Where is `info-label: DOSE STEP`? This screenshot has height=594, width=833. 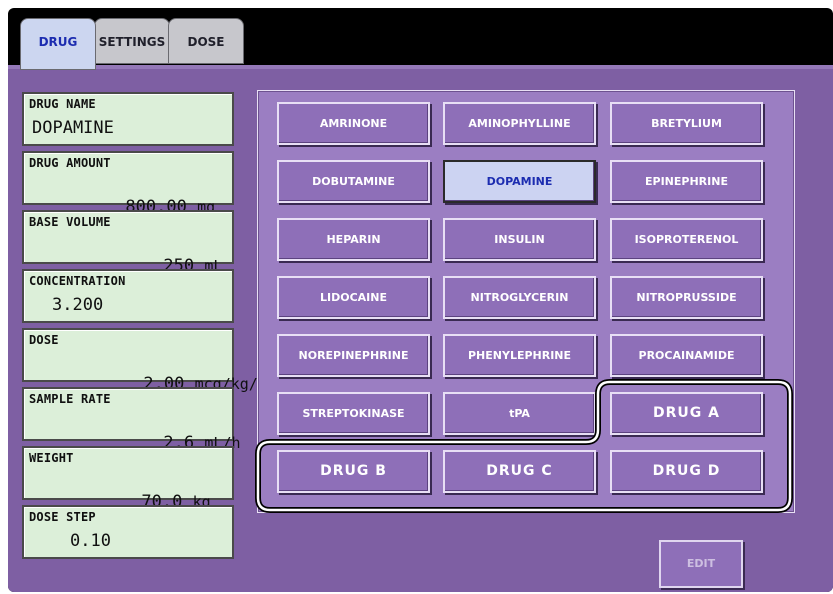 info-label: DOSE STEP is located at coordinates (62, 517).